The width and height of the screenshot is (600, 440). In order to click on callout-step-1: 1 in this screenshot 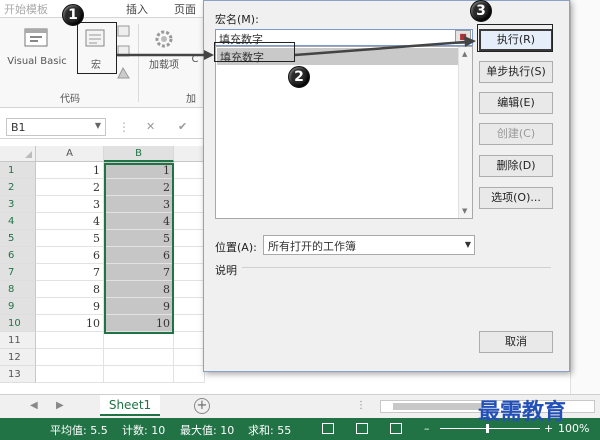, I will do `click(73, 15)`.